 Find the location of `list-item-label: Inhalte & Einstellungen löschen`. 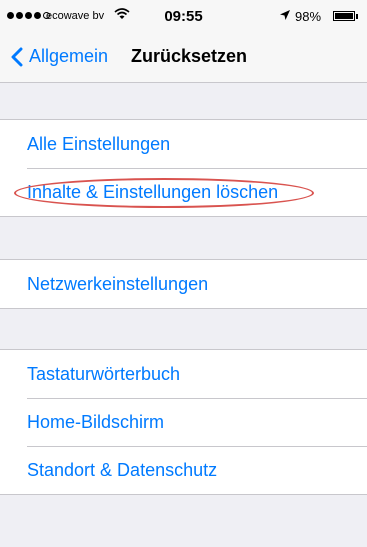

list-item-label: Inhalte & Einstellungen löschen is located at coordinates (153, 191).